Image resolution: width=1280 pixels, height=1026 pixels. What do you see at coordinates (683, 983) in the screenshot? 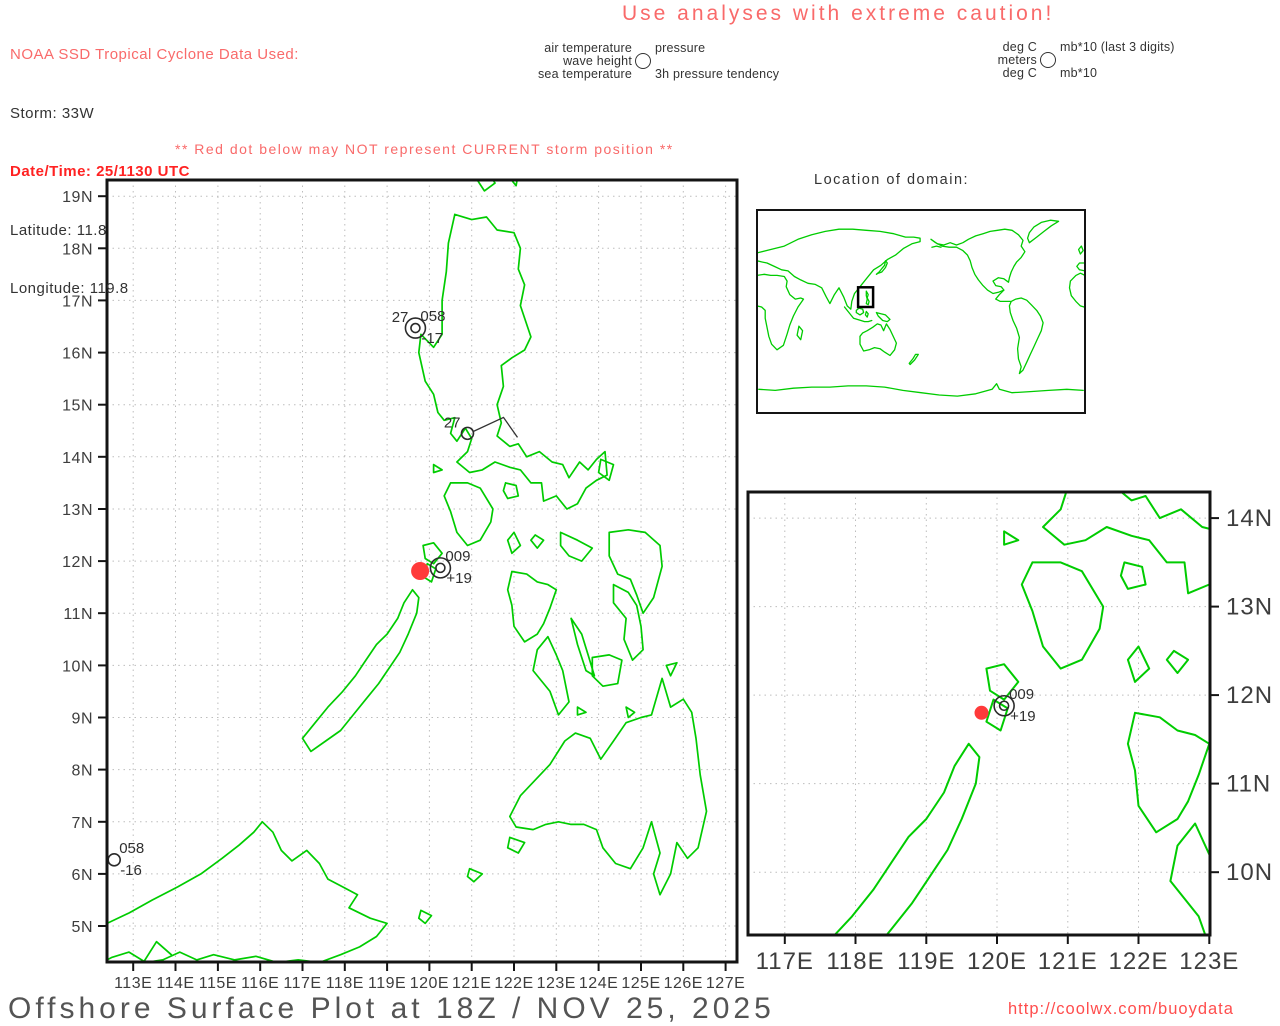
I see `x-axis-label: 126E` at bounding box center [683, 983].